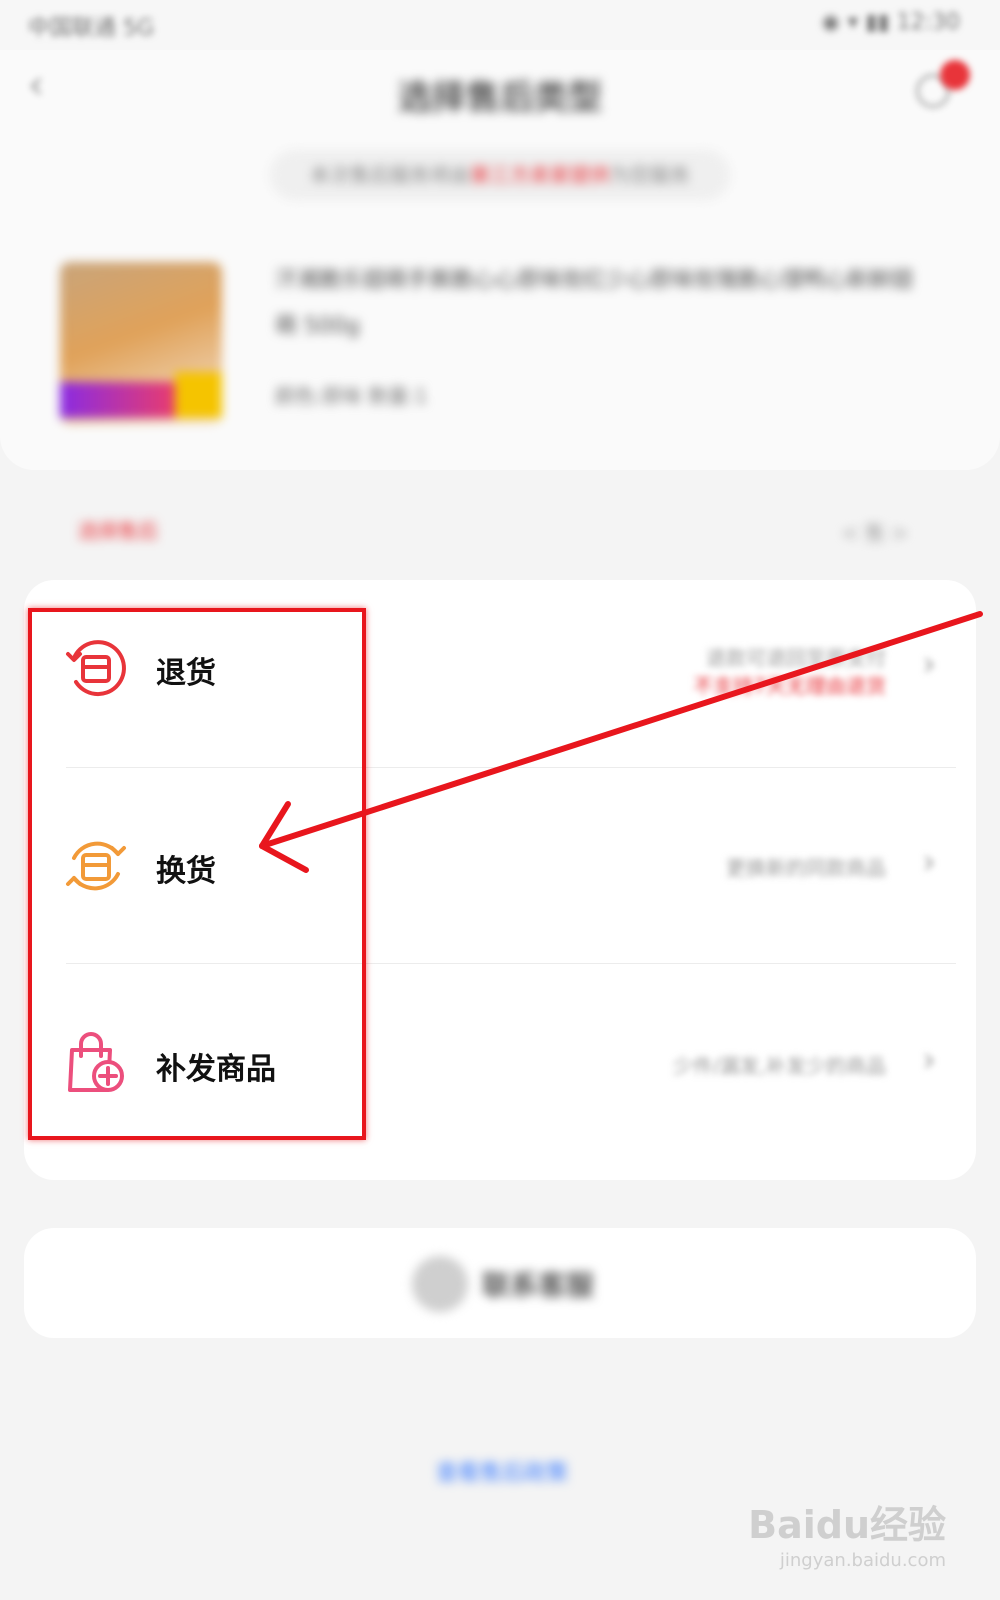  Describe the element at coordinates (874, 533) in the screenshot. I see `section-right: < 售 >` at that location.